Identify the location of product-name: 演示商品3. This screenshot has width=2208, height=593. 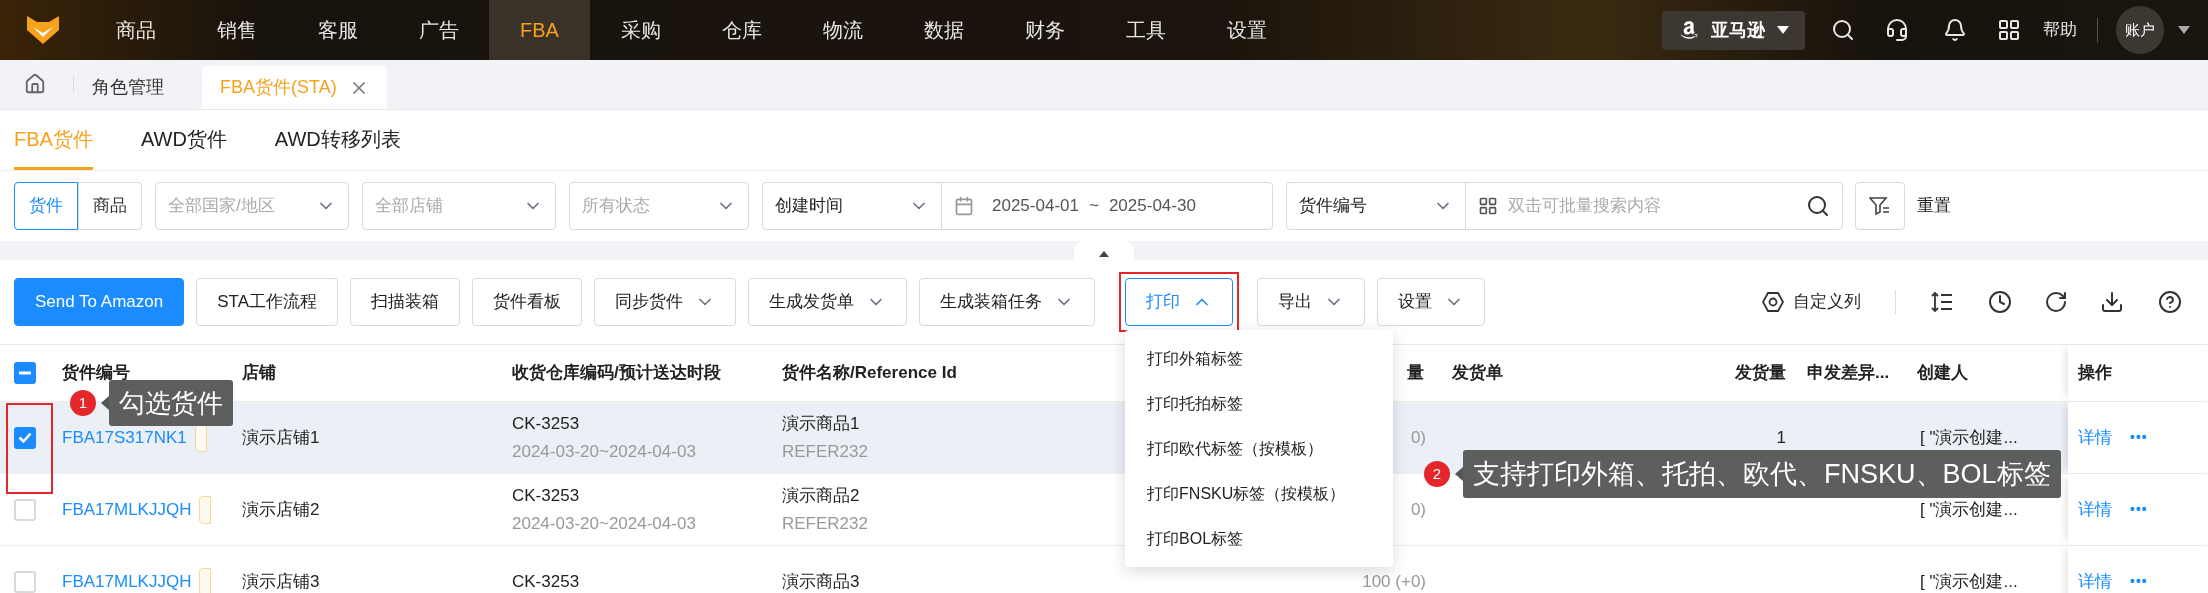
(821, 581).